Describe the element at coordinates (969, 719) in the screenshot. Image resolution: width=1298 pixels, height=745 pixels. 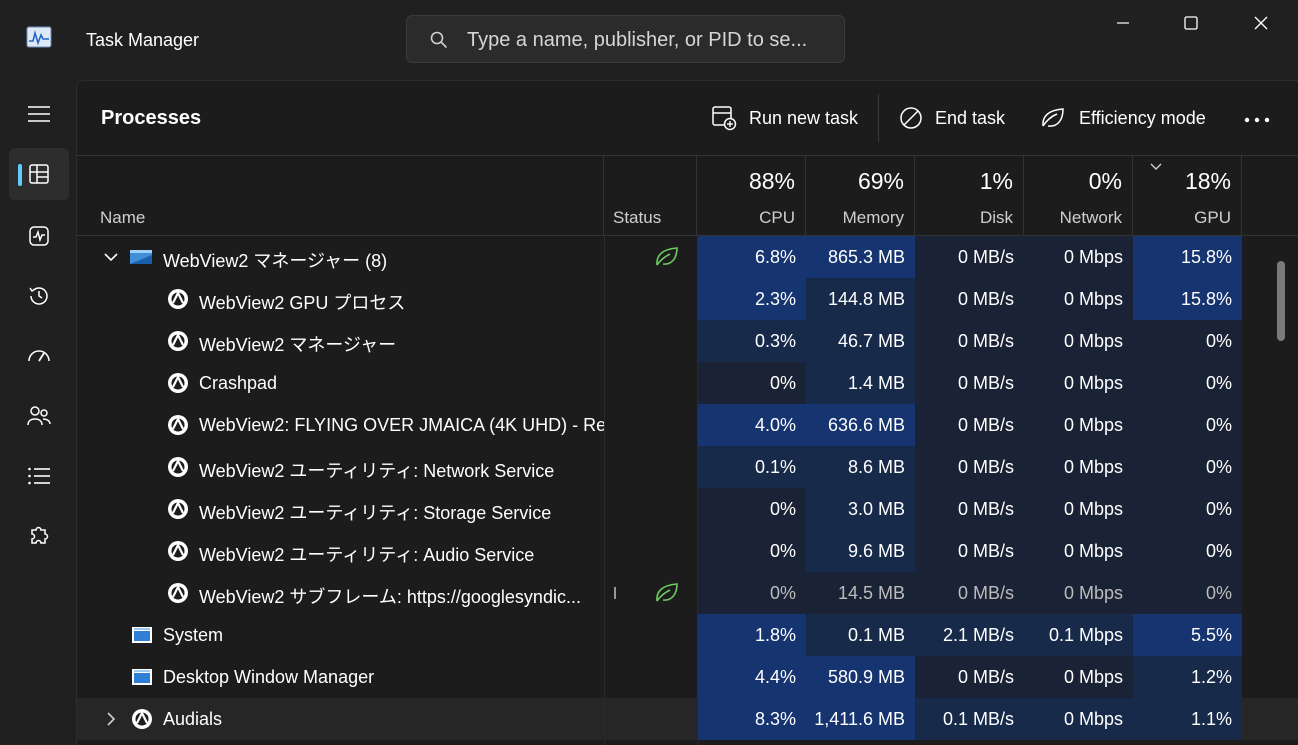
I see `disk-cell: 0.1 MB/s` at that location.